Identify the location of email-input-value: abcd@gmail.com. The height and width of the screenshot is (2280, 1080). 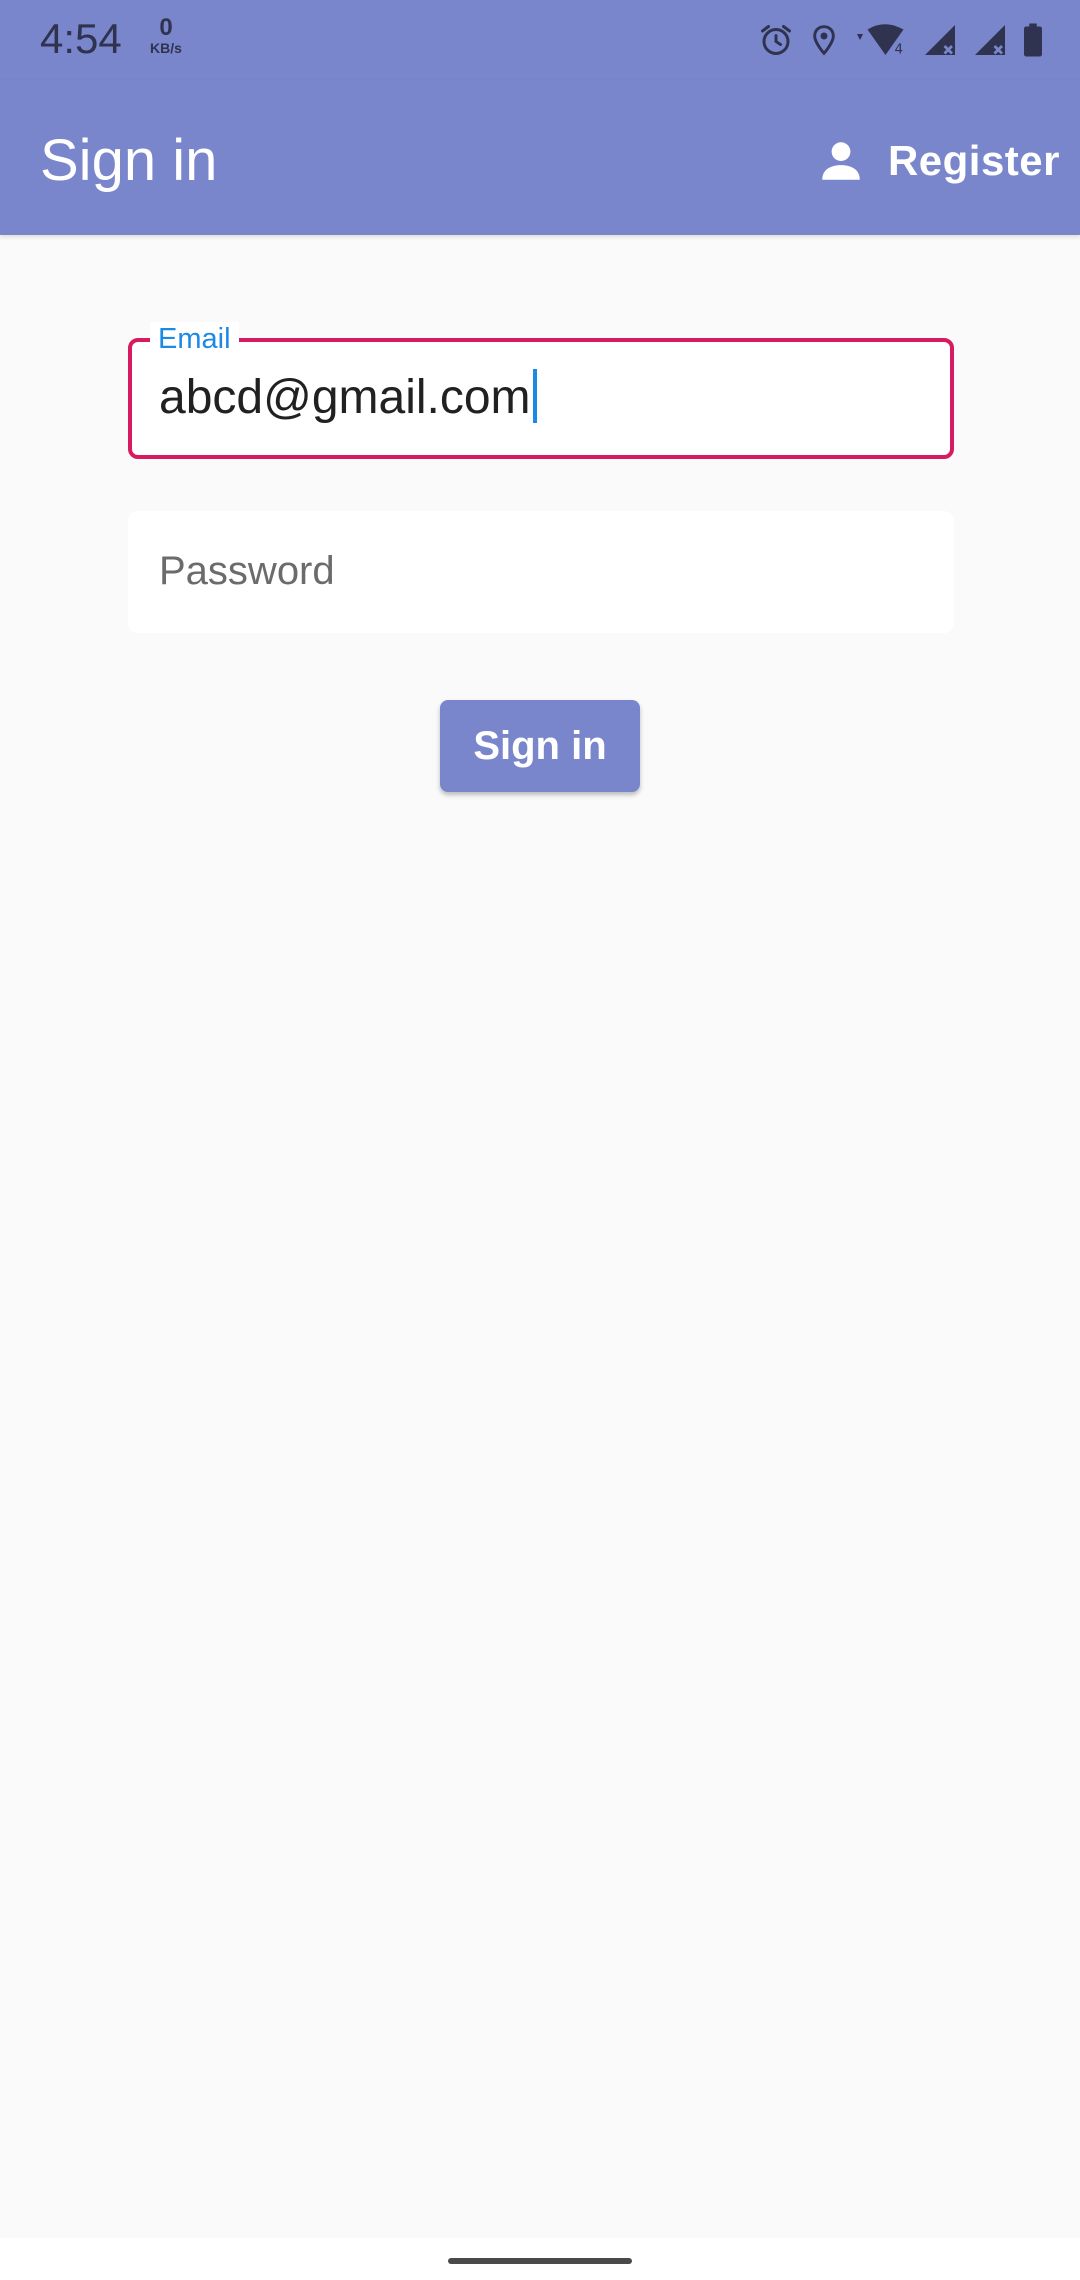
(348, 398).